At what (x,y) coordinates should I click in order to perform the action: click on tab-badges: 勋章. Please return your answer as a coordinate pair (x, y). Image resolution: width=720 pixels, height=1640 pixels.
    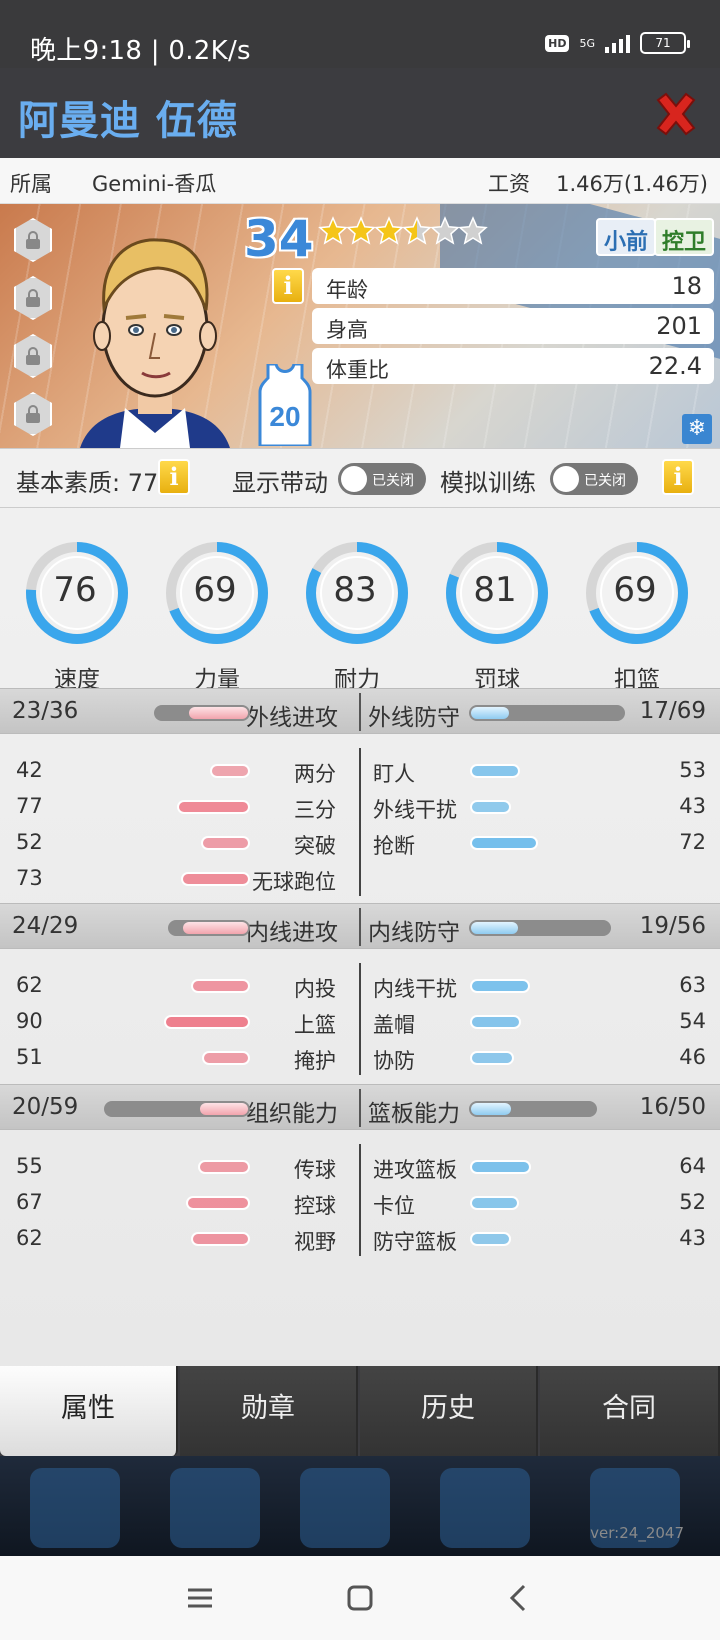
    Looking at the image, I should click on (269, 1411).